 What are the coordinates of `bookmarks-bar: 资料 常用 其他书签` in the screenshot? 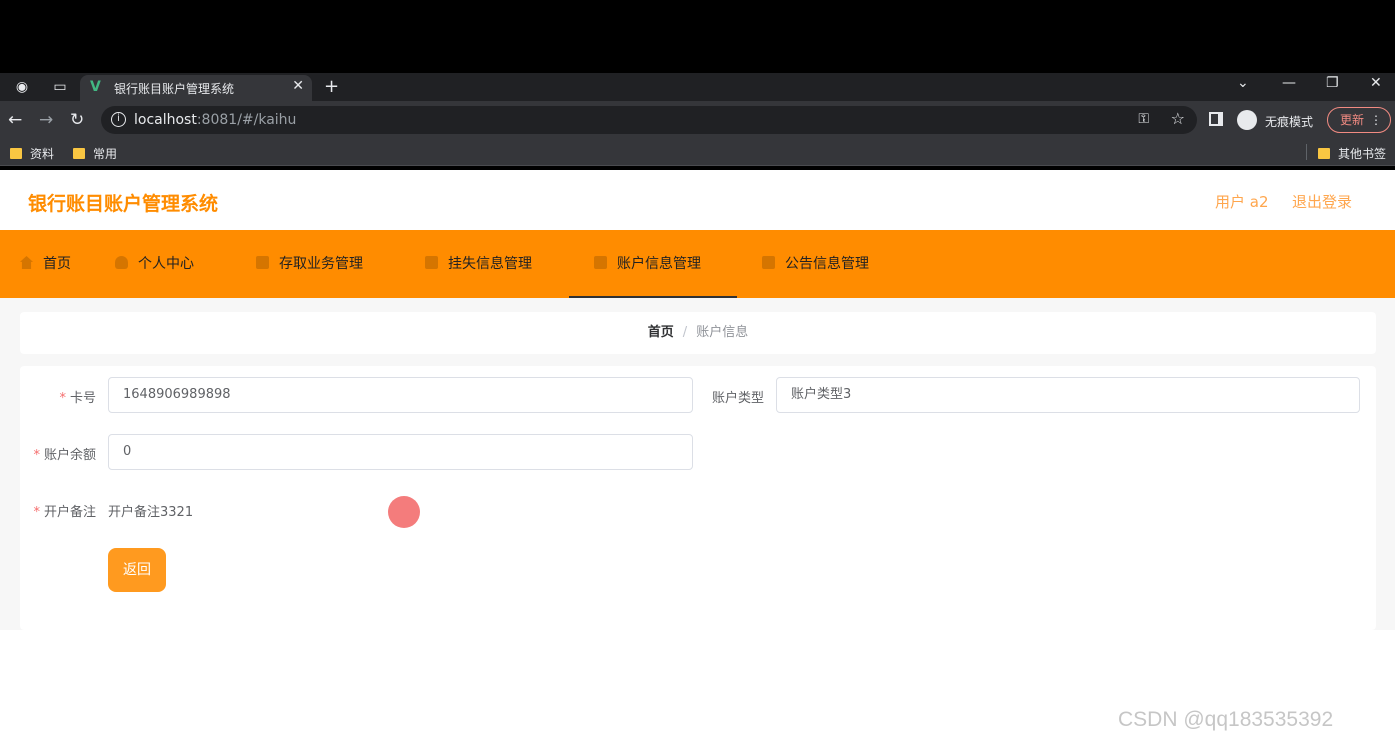 It's located at (697, 152).